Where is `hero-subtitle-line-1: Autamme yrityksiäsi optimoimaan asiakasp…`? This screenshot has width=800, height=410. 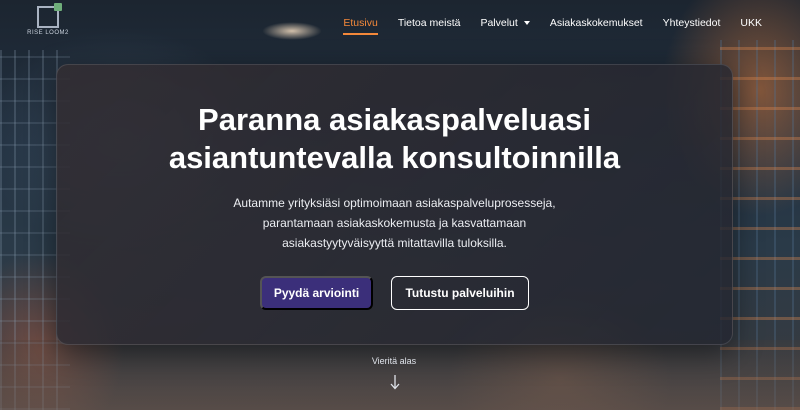
hero-subtitle-line-1: Autamme yrityksiäsi optimoimaan asiakasp… is located at coordinates (394, 203).